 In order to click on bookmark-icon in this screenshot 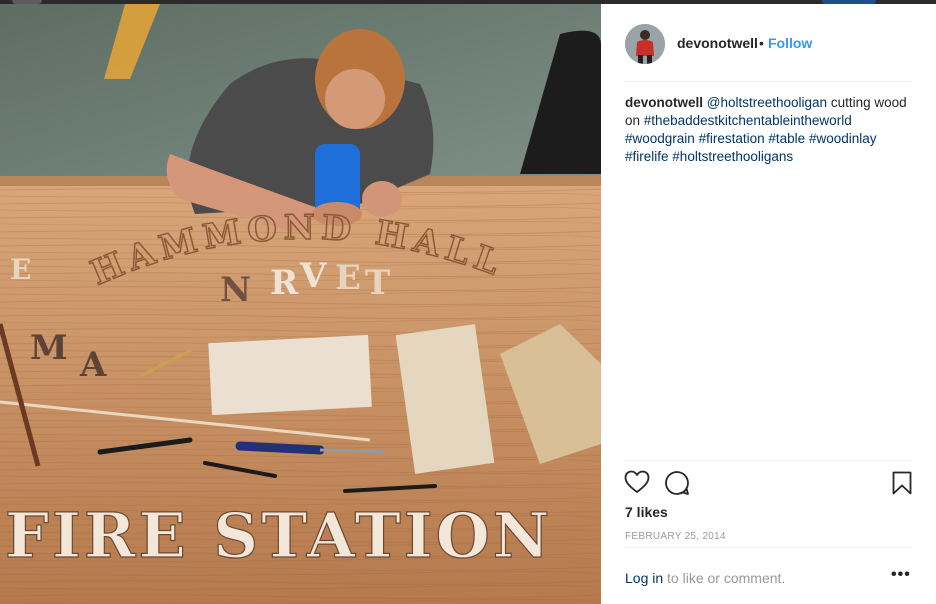, I will do `click(902, 485)`.